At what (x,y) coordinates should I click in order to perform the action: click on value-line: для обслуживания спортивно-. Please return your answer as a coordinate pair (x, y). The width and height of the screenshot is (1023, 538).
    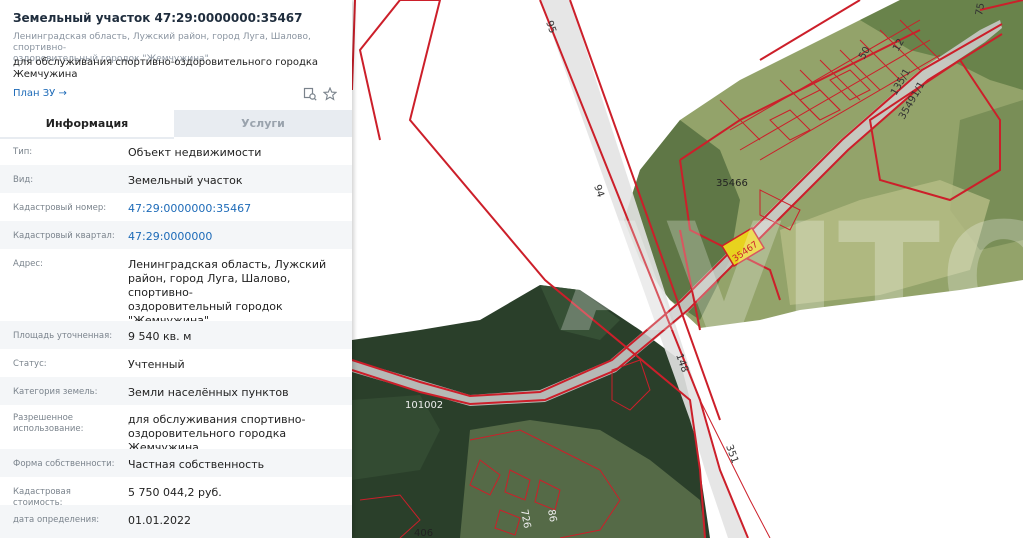
    Looking at the image, I should click on (217, 419).